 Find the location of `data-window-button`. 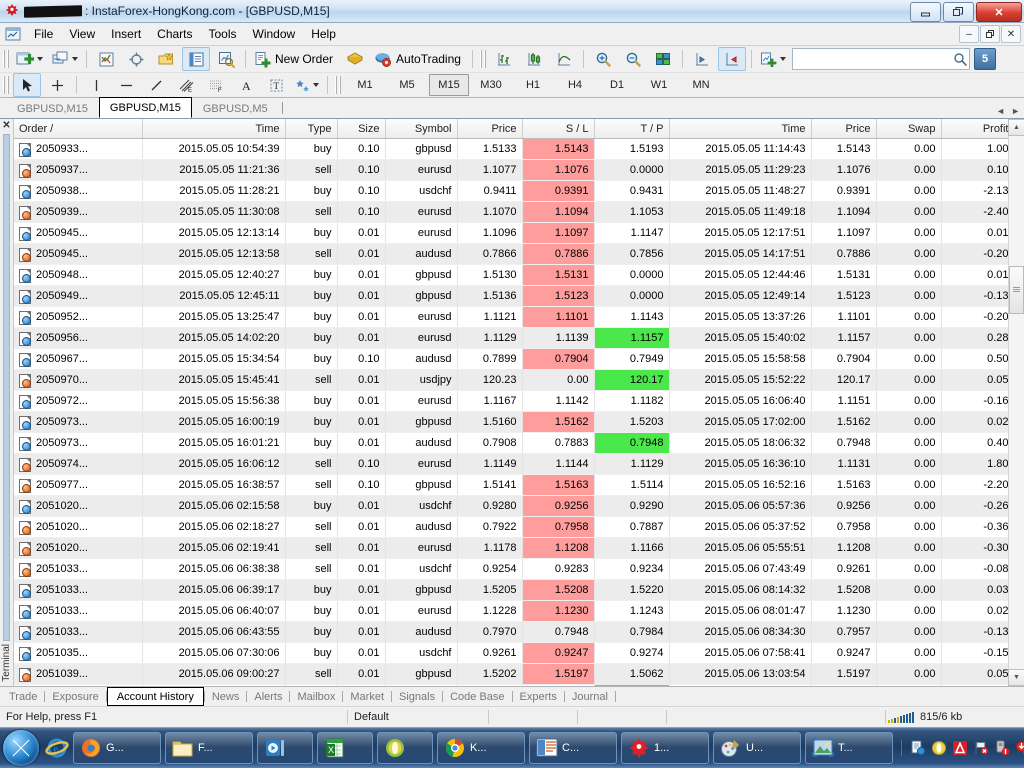

data-window-button is located at coordinates (136, 59).